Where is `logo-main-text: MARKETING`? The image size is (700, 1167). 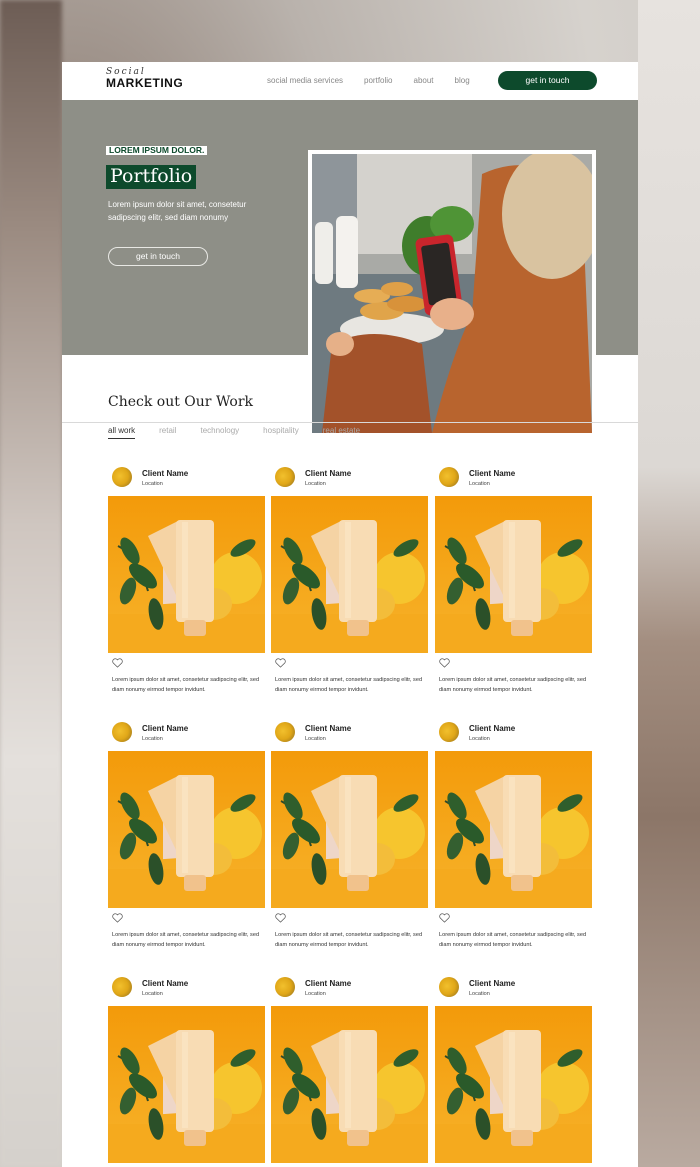
logo-main-text: MARKETING is located at coordinates (145, 83).